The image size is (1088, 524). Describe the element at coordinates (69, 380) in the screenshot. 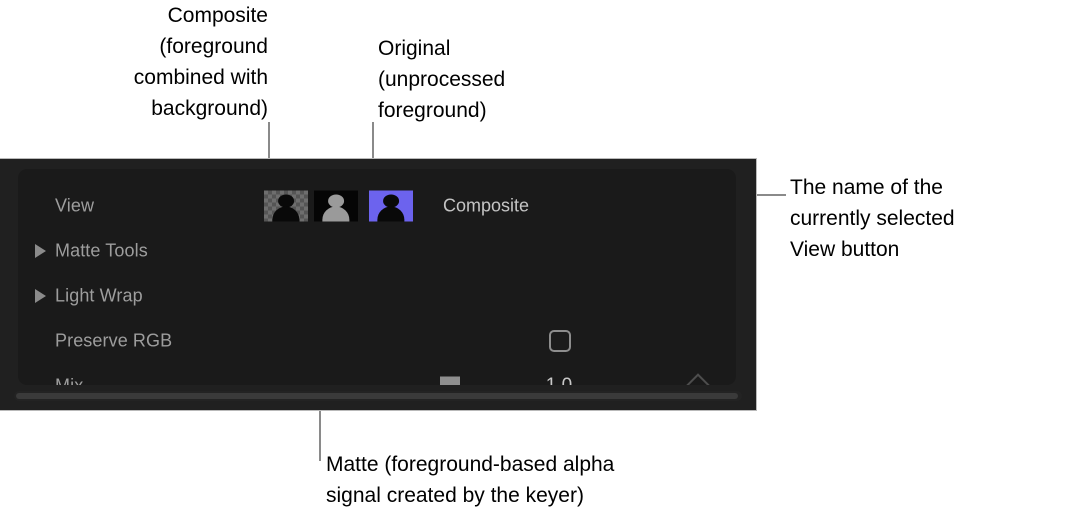

I see `mix-row-label: Mix` at that location.